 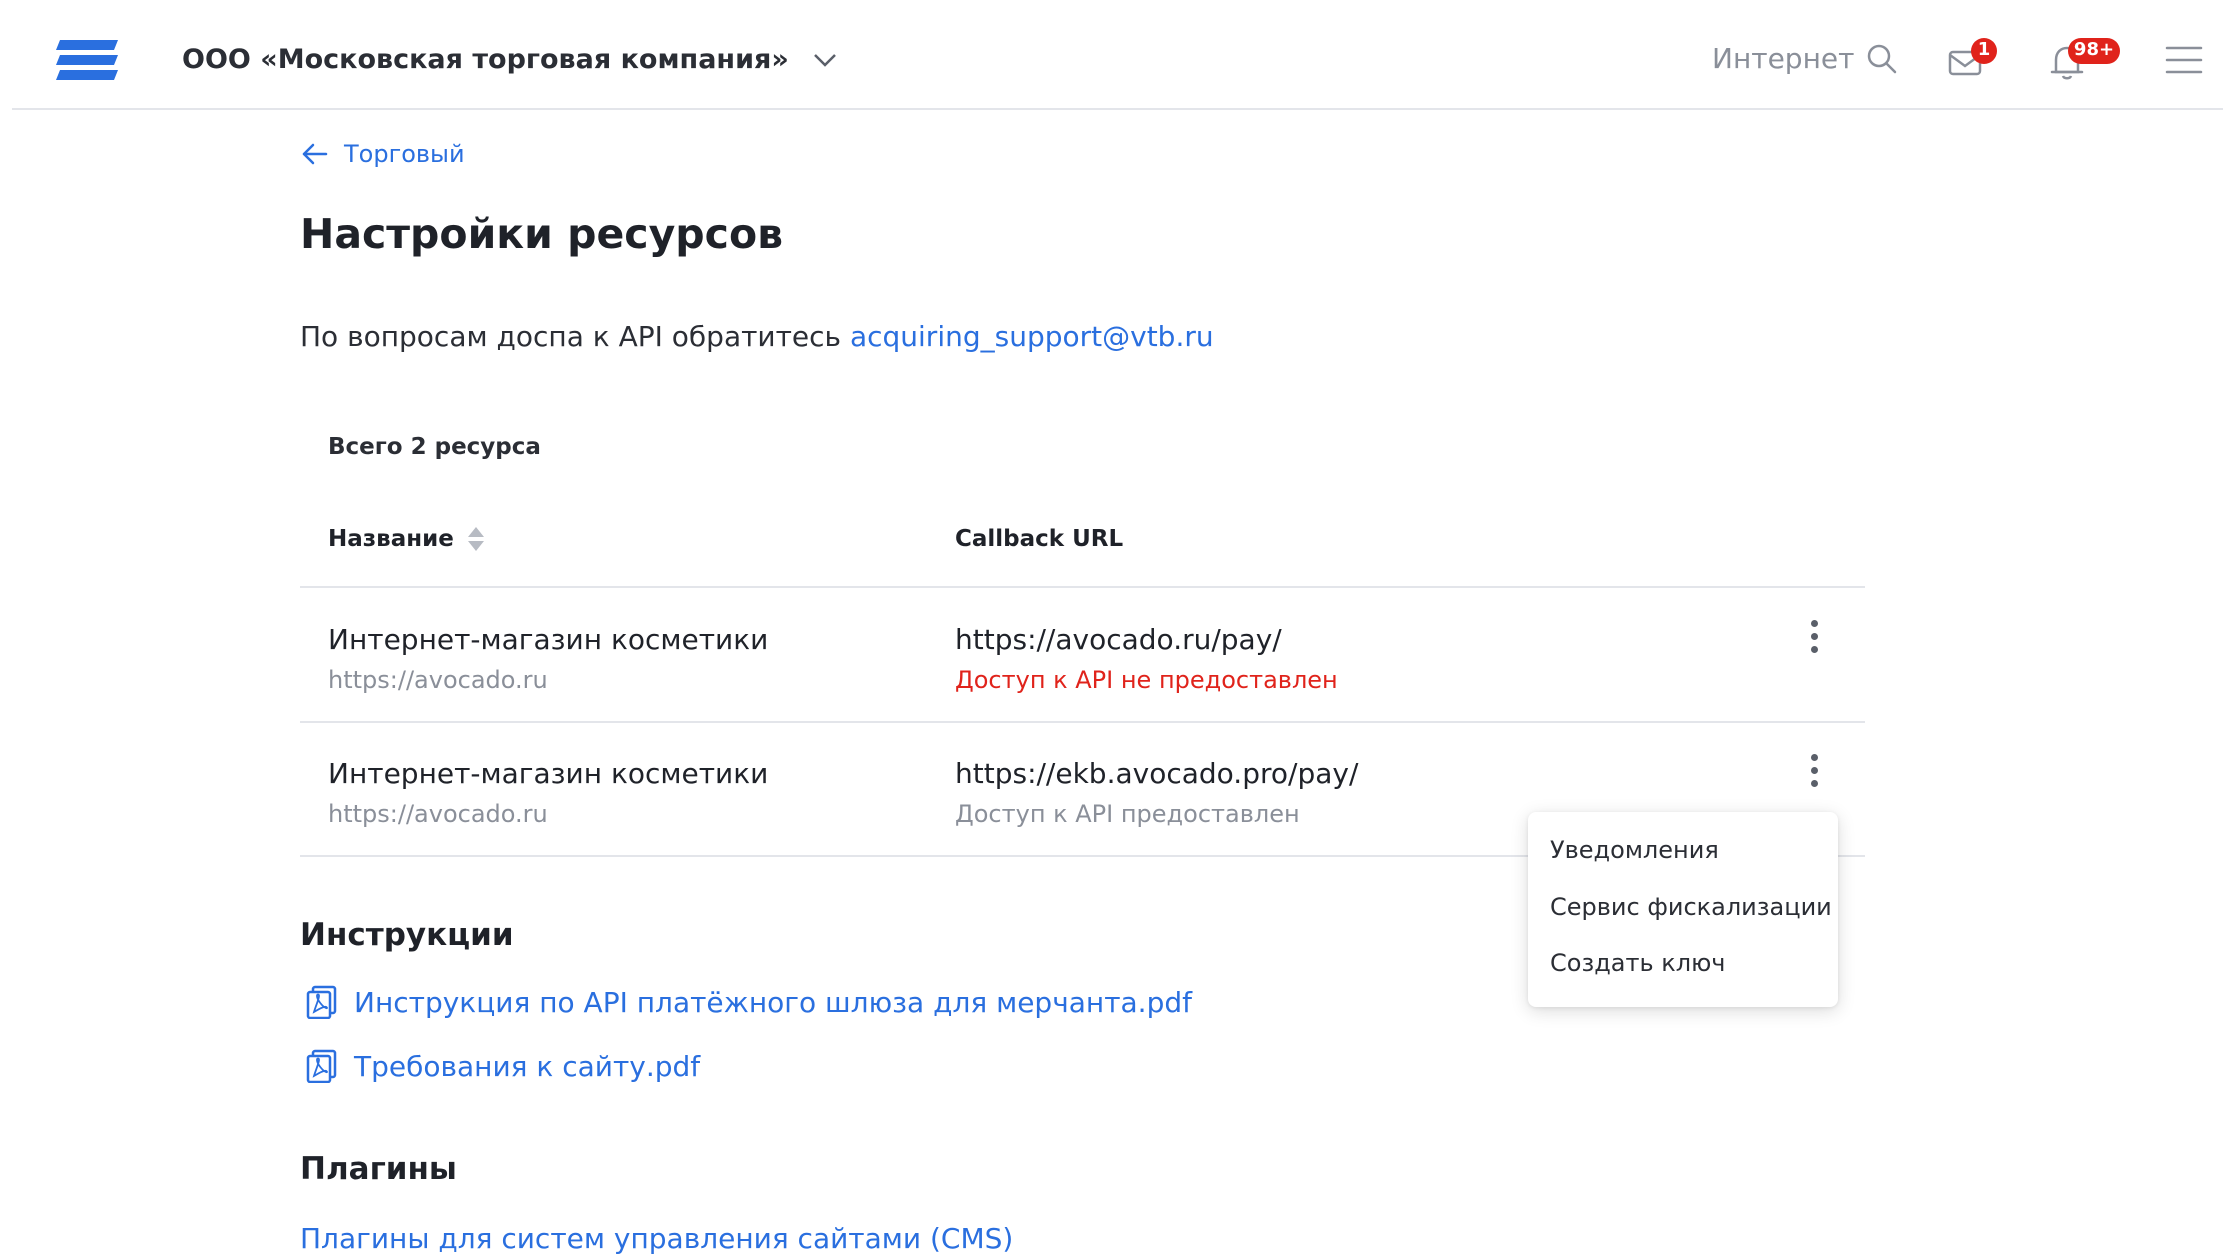 I want to click on company-selector: ООО «Московская торговая компания», so click(x=510, y=59).